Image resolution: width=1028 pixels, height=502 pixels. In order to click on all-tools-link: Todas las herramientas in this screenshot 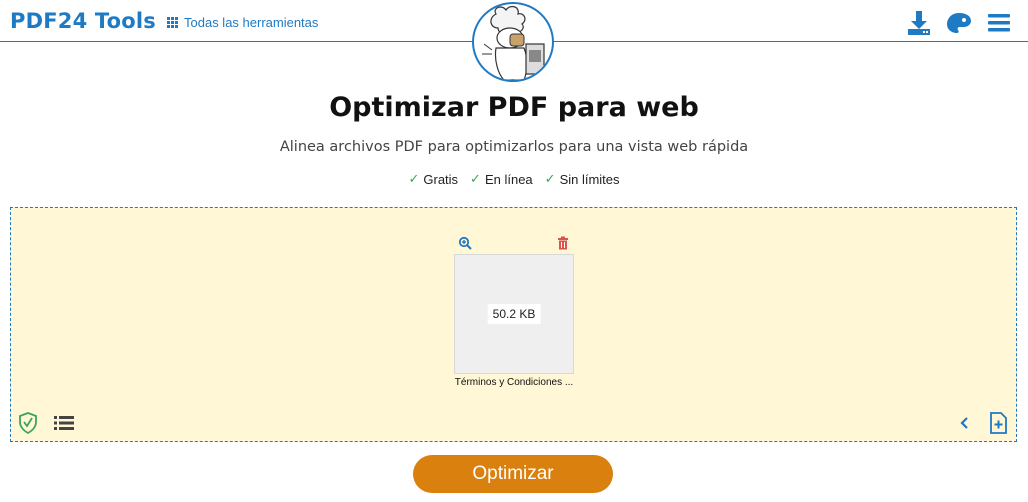, I will do `click(242, 22)`.